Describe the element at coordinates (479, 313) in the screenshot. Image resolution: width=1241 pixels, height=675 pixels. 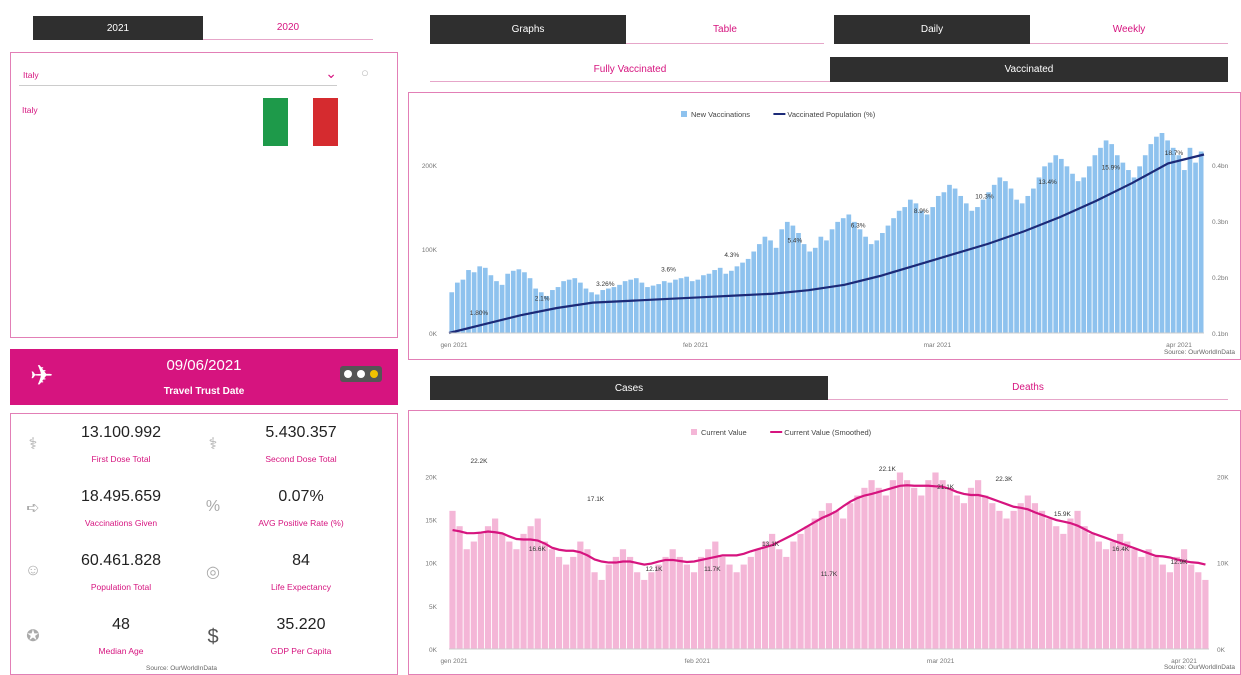
I see `data-label: 1.80%` at that location.